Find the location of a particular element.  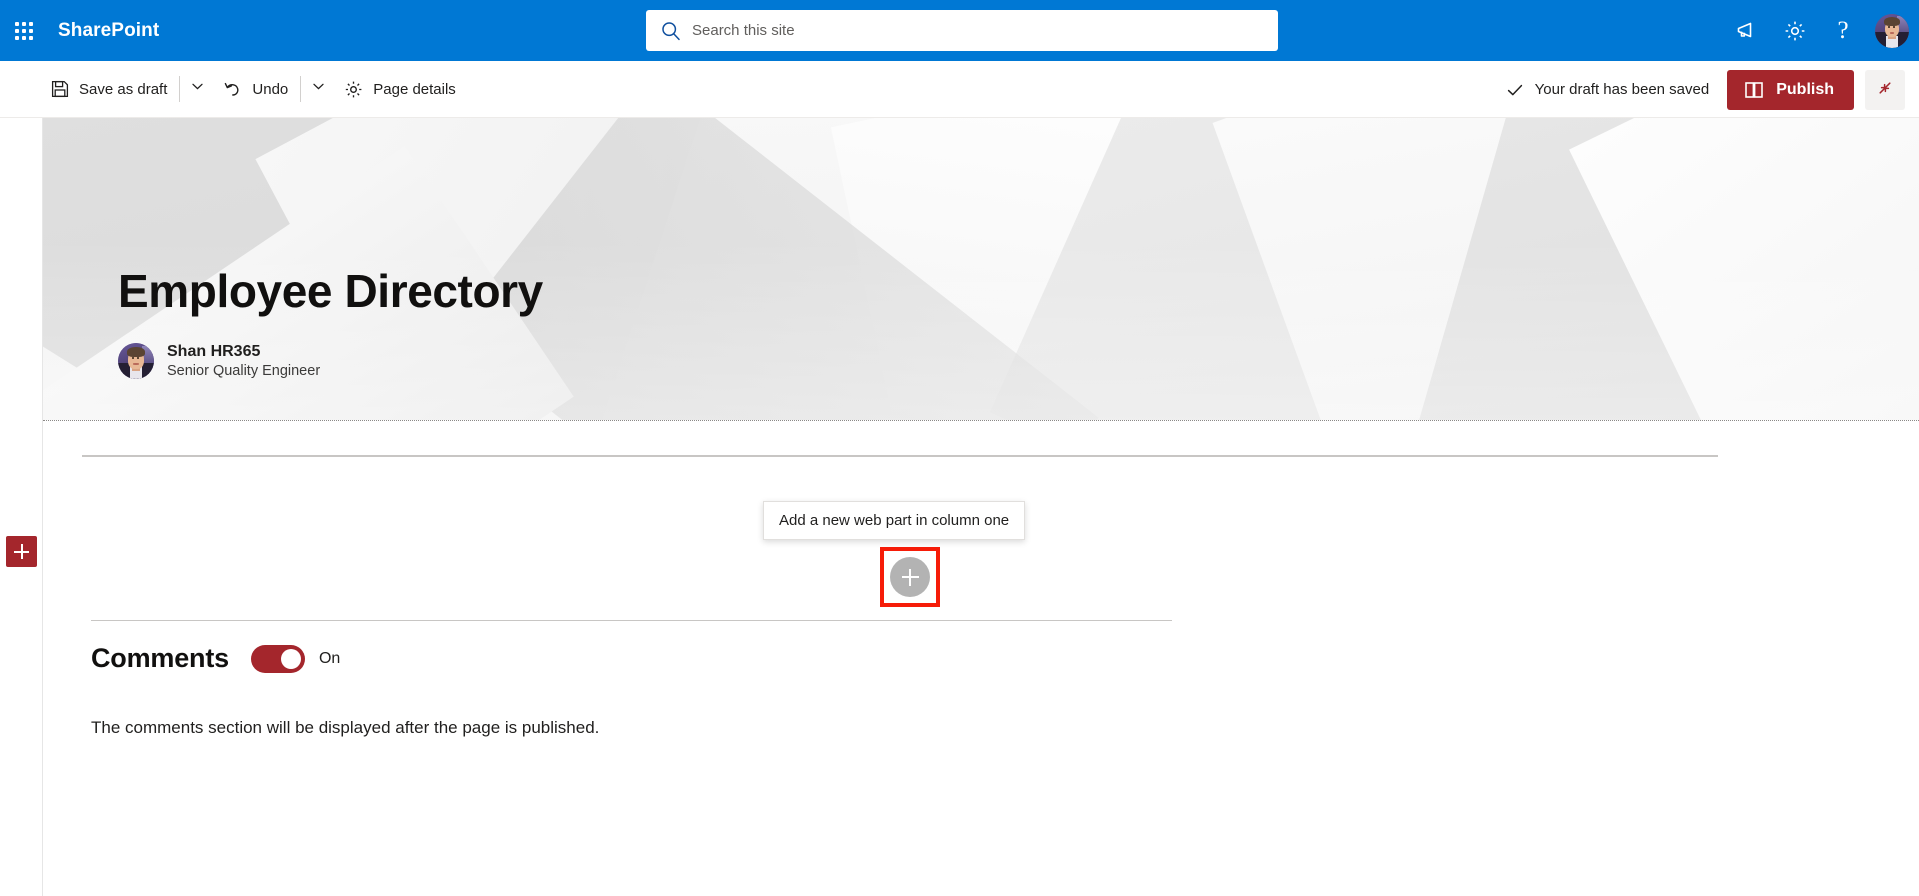

save-as-draft-button: Save as draft is located at coordinates (108, 89).